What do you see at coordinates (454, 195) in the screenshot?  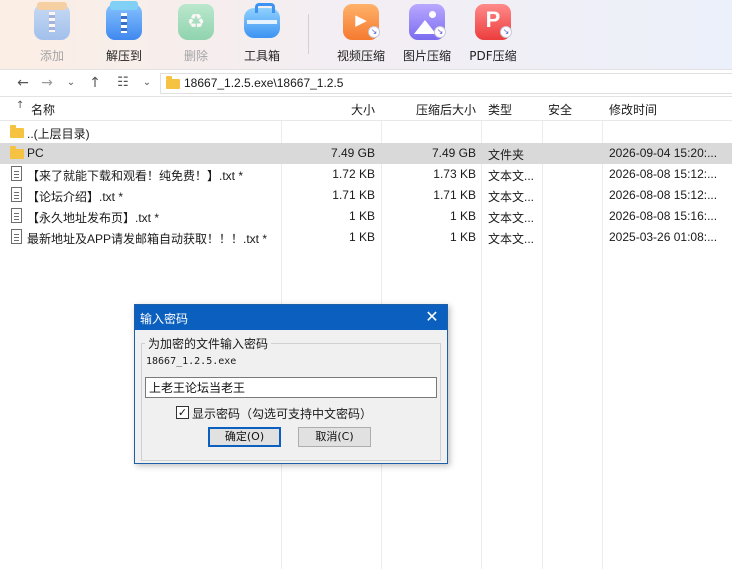 I see `row-packed-size: 1.71 KB` at bounding box center [454, 195].